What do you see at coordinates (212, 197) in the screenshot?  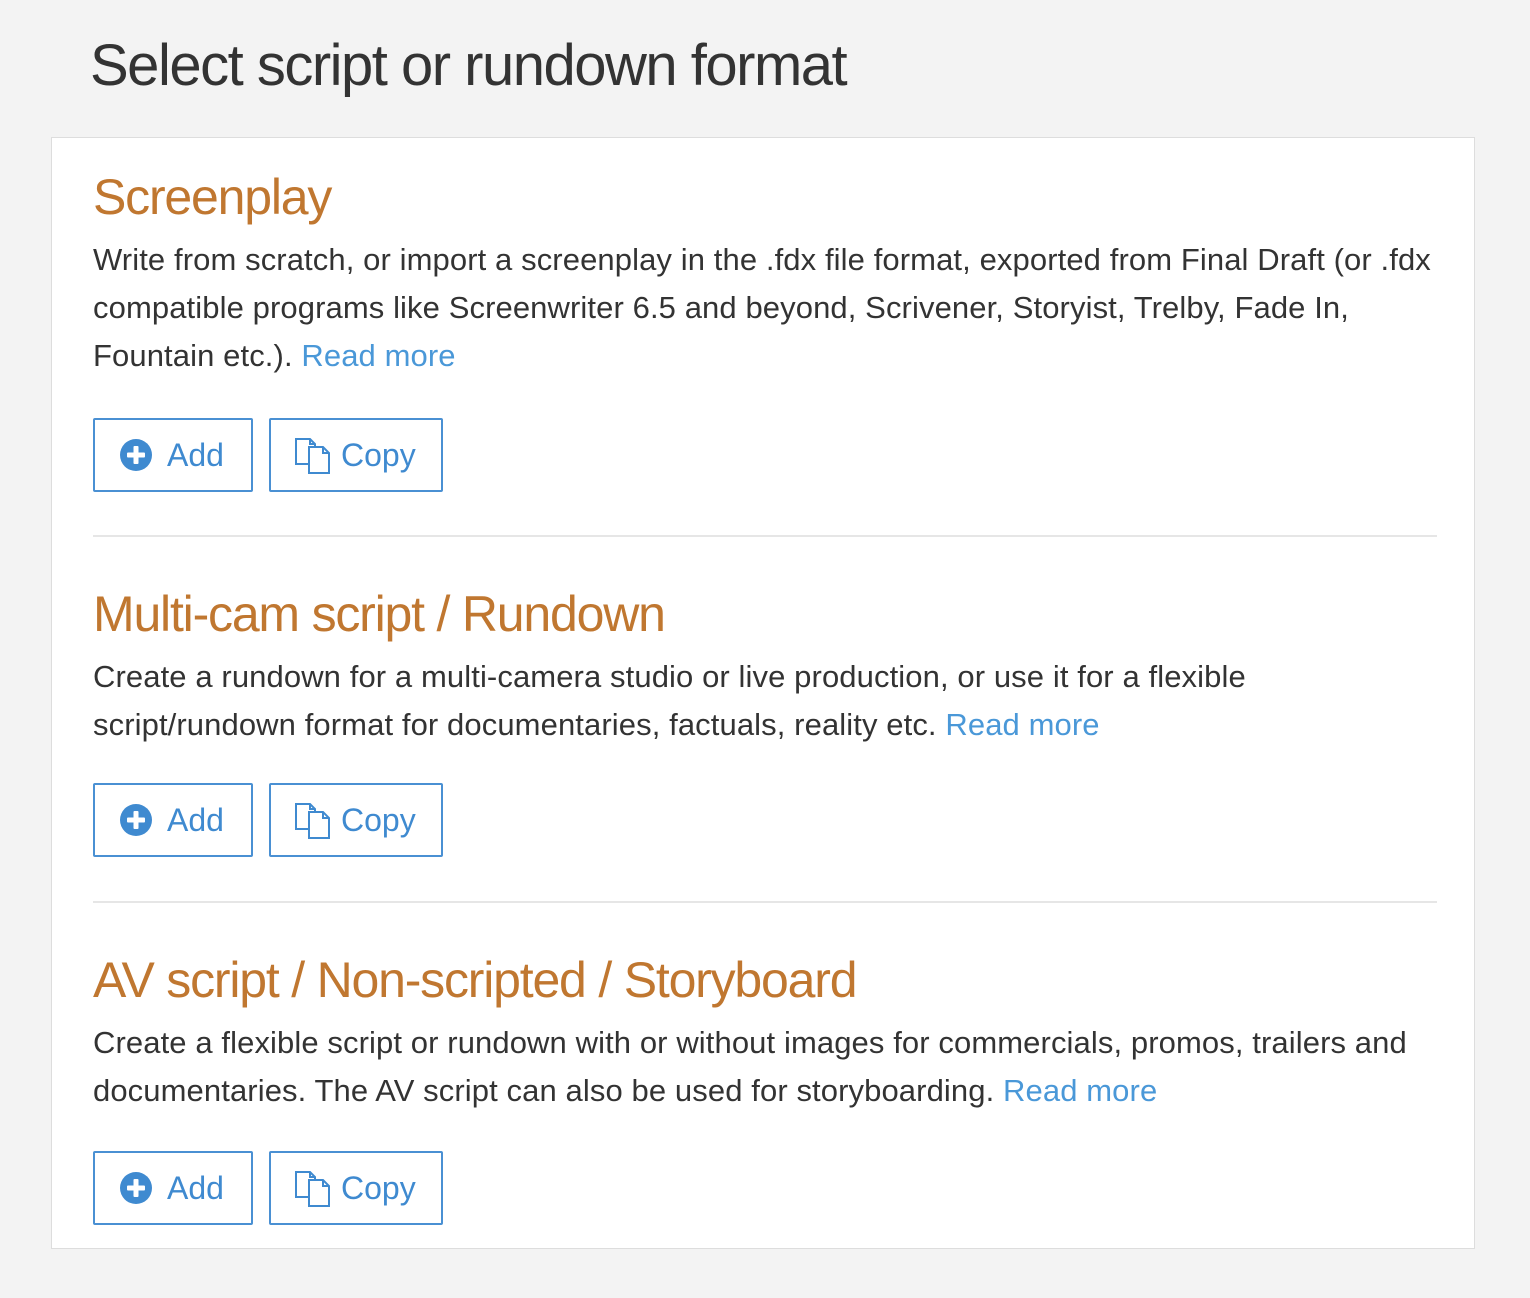 I see `section-title: Screenplay` at bounding box center [212, 197].